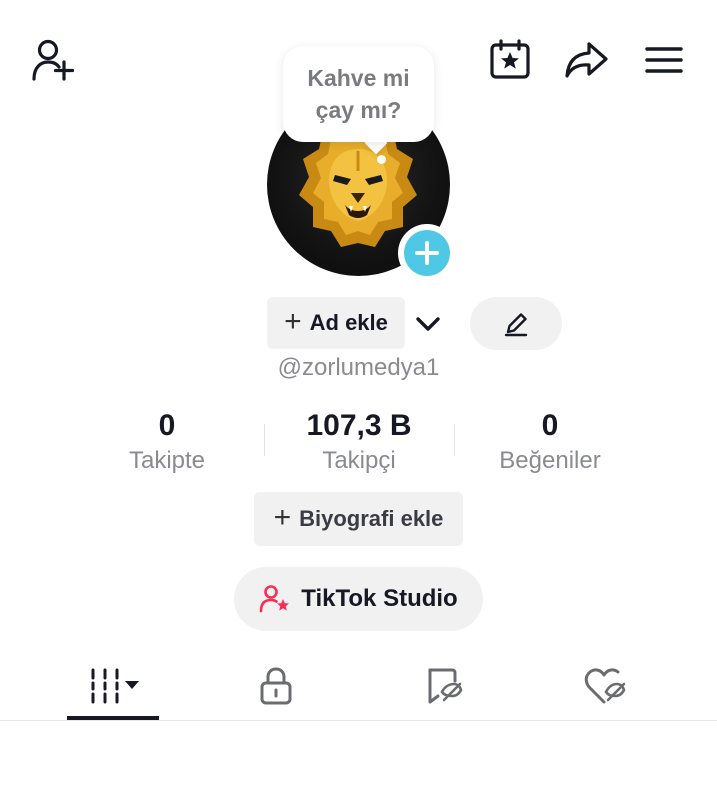 The image size is (717, 800). I want to click on add-bio-button: + Biyografi ekle, so click(358, 519).